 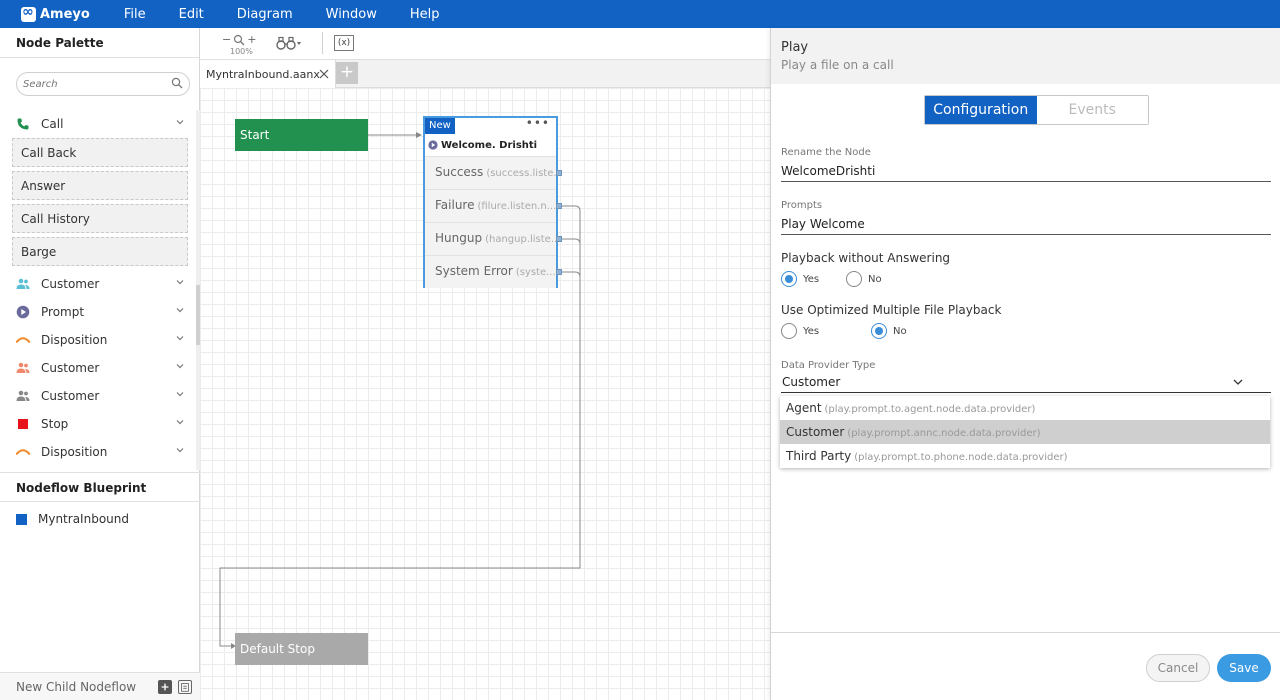 I want to click on port-handle-failure, so click(x=559, y=206).